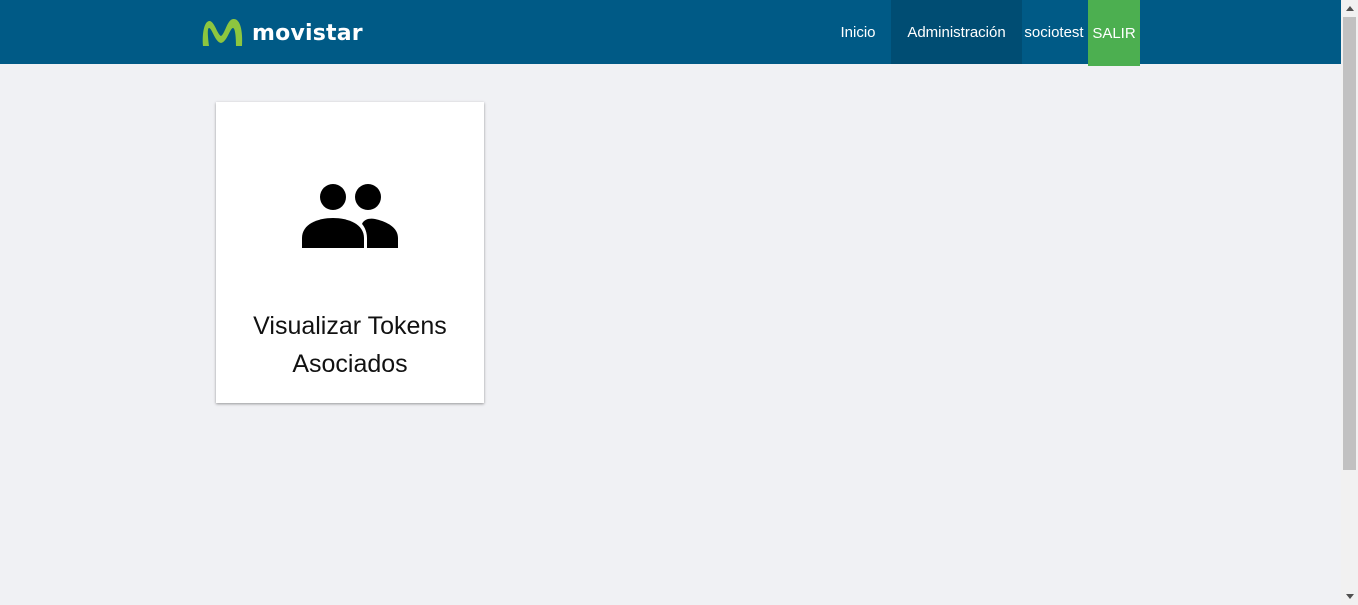 The width and height of the screenshot is (1358, 605). What do you see at coordinates (222, 32) in the screenshot?
I see `movistar-m-icon` at bounding box center [222, 32].